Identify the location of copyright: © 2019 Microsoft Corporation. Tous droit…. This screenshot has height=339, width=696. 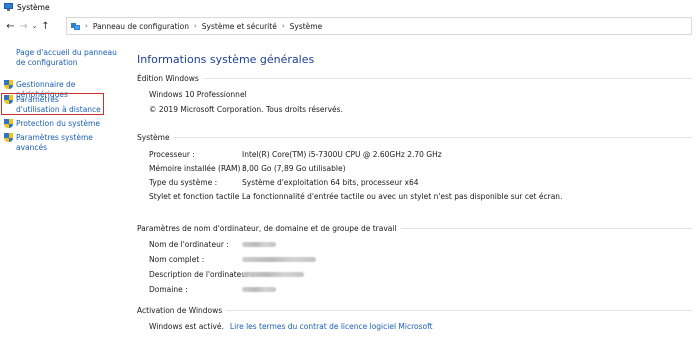
(246, 109).